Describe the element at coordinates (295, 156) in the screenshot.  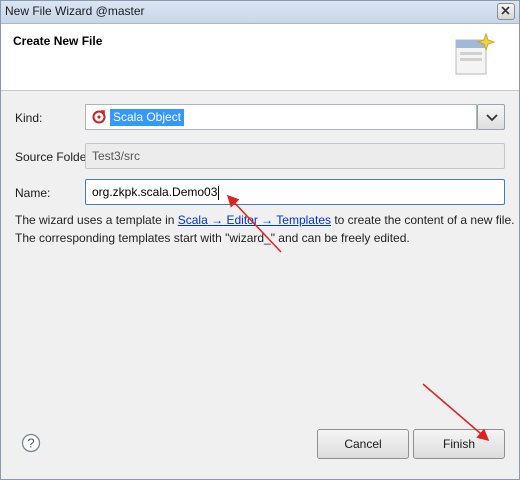
I see `source-folder-field: Test3/src` at that location.